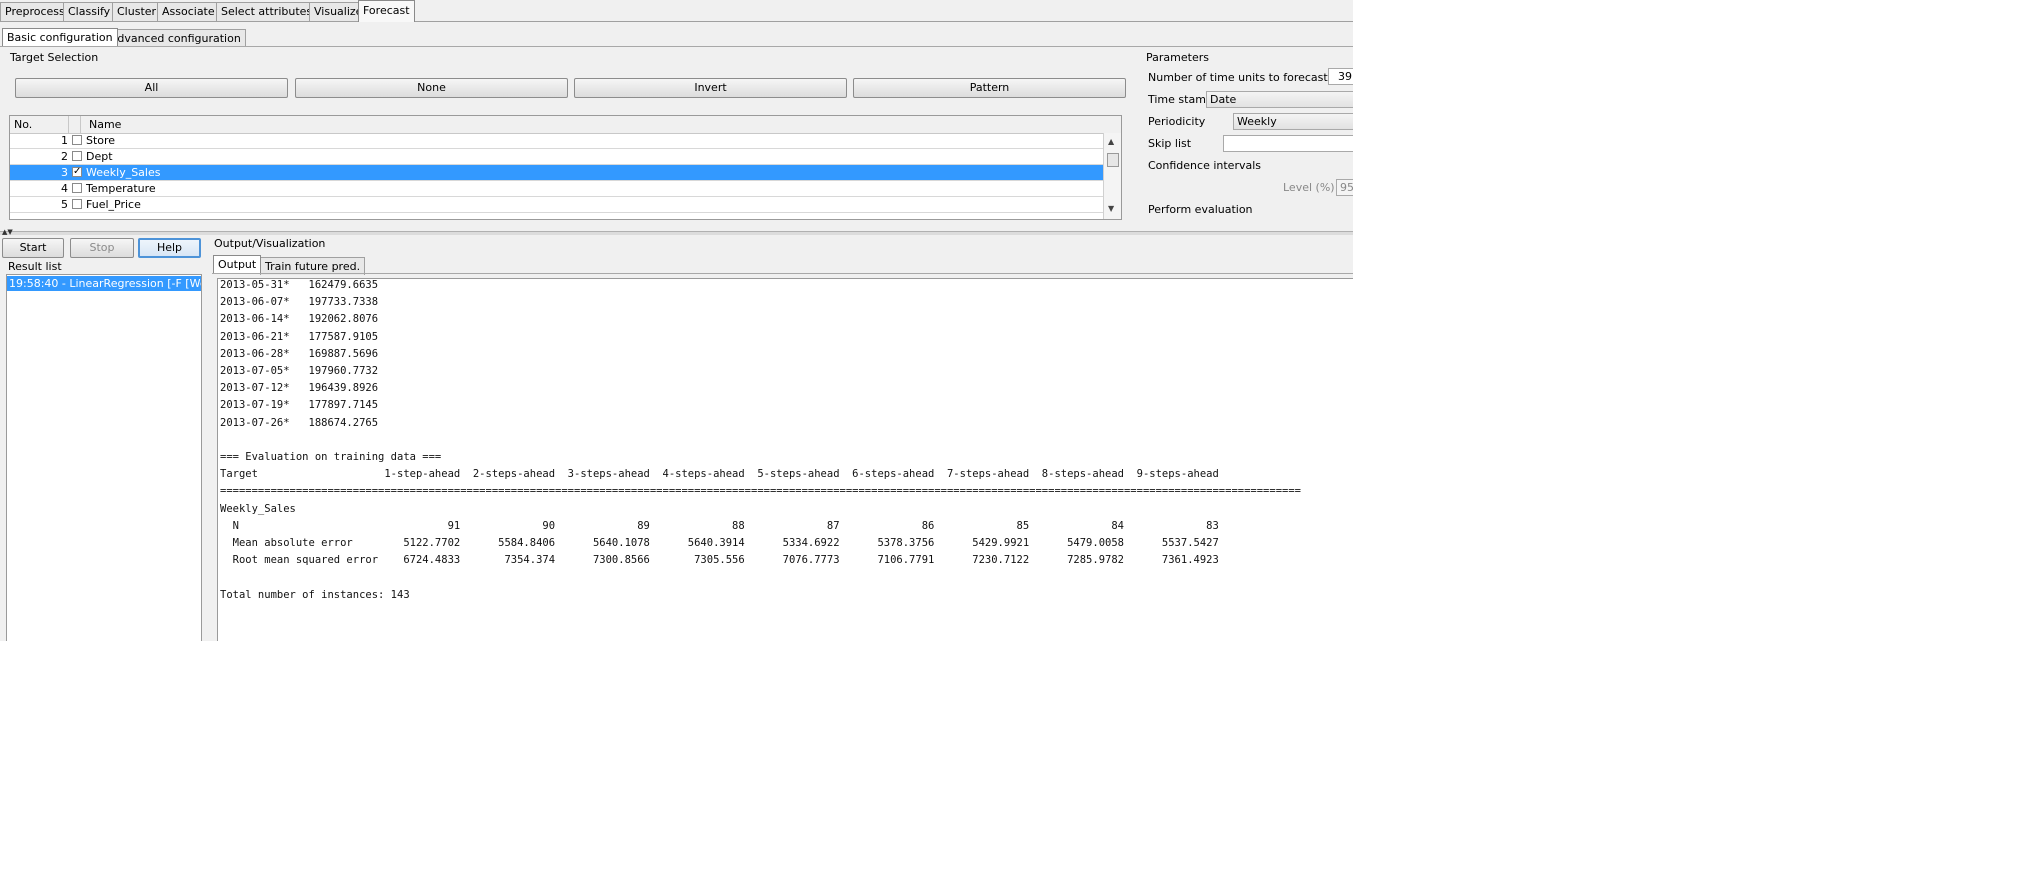 The height and width of the screenshot is (885, 2040). What do you see at coordinates (1200, 209) in the screenshot?
I see `perform-evaluation-label: Perform evaluation` at bounding box center [1200, 209].